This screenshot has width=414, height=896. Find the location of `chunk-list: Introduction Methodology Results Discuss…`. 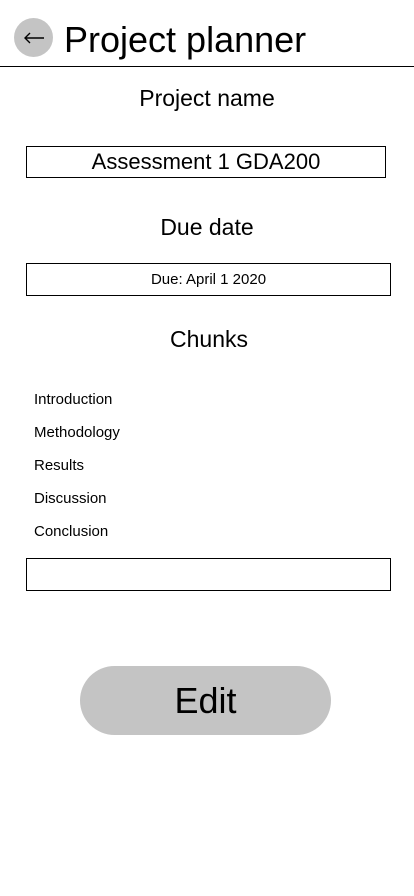

chunk-list: Introduction Methodology Results Discuss… is located at coordinates (77, 465).